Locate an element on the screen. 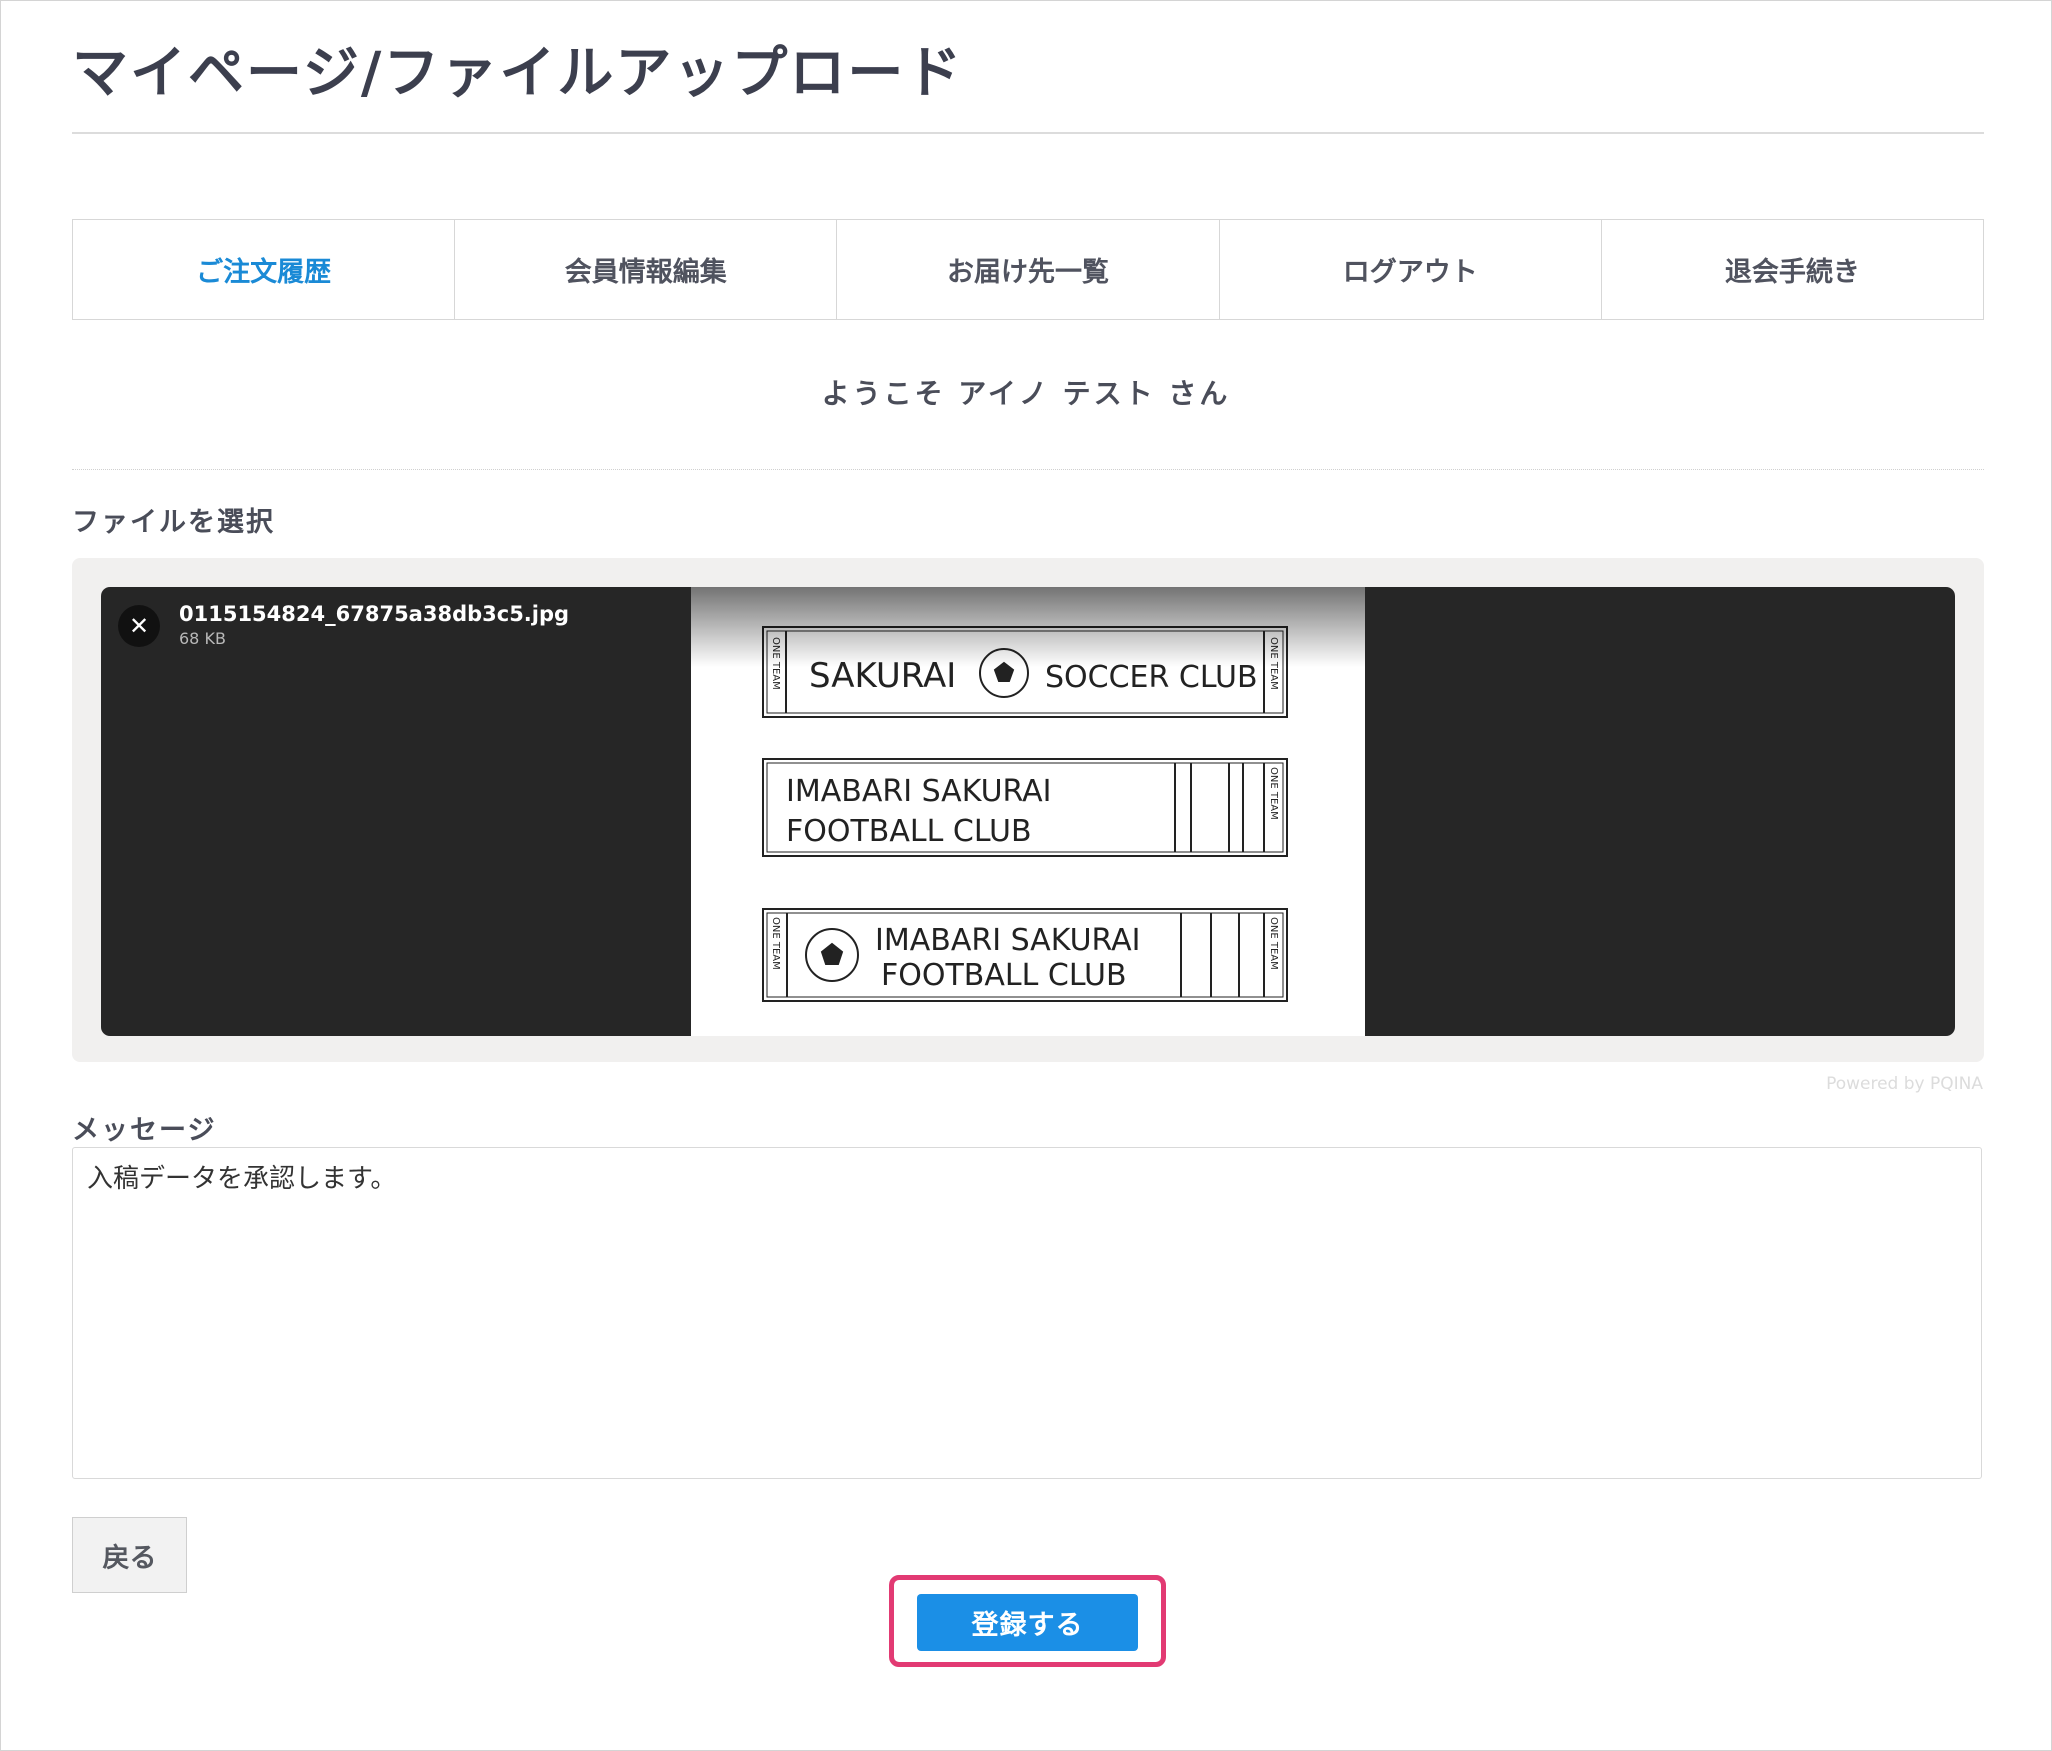 Image resolution: width=2052 pixels, height=1751 pixels. page-title: マイページ/ファイルアップロード is located at coordinates (518, 73).